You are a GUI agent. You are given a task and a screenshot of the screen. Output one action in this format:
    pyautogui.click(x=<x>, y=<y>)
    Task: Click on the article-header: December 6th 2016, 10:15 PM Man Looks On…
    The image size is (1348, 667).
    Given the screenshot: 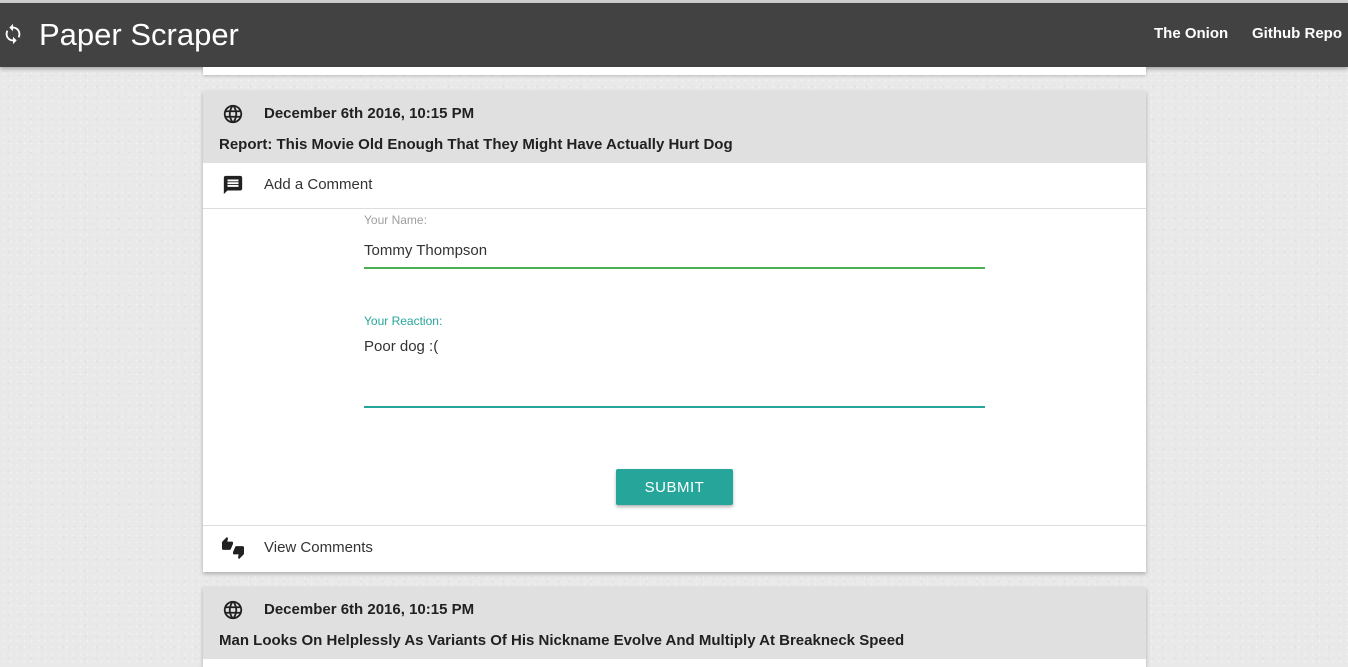 What is the action you would take?
    pyautogui.click(x=674, y=623)
    